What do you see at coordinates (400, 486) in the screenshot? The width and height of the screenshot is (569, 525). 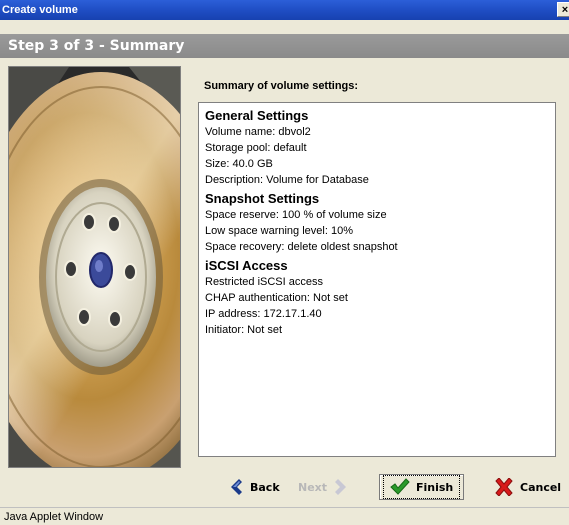 I see `checkmark-icon` at bounding box center [400, 486].